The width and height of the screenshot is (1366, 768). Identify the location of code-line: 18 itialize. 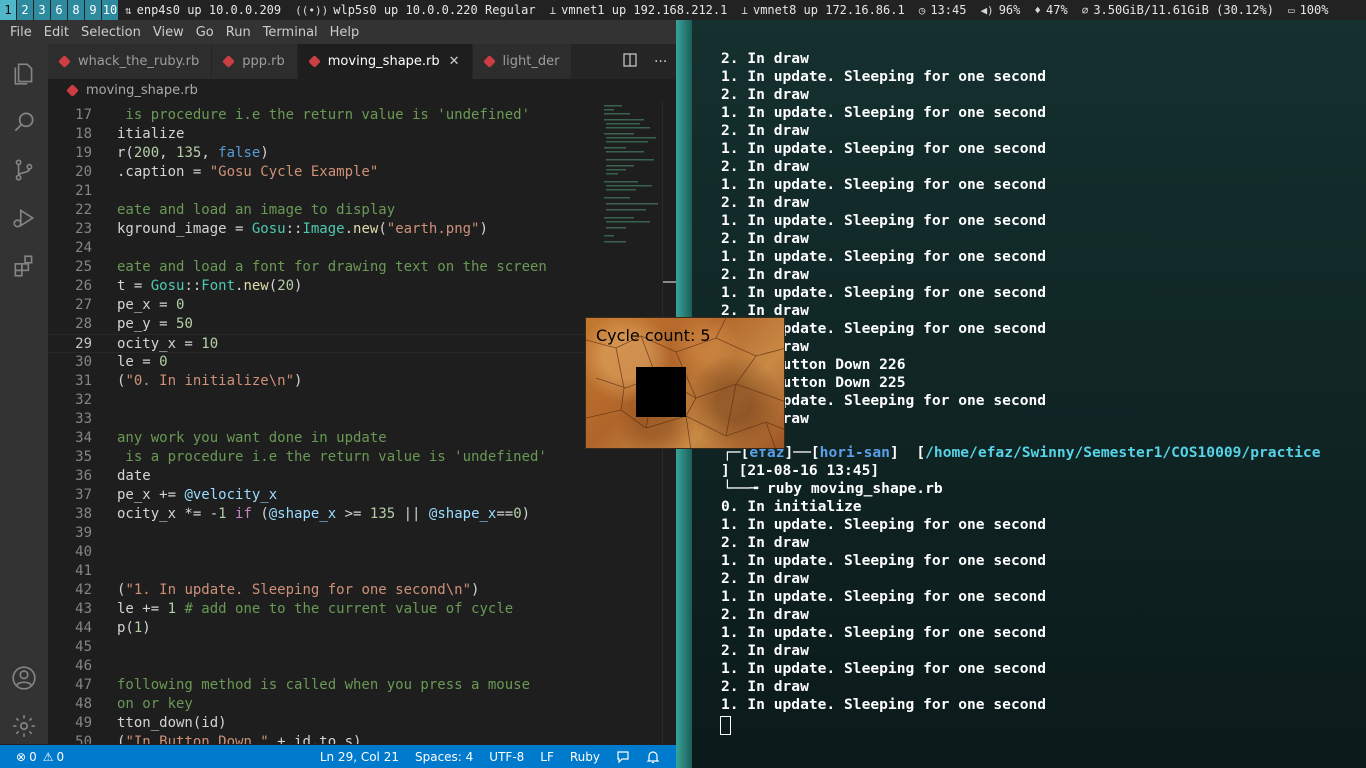
(322, 134).